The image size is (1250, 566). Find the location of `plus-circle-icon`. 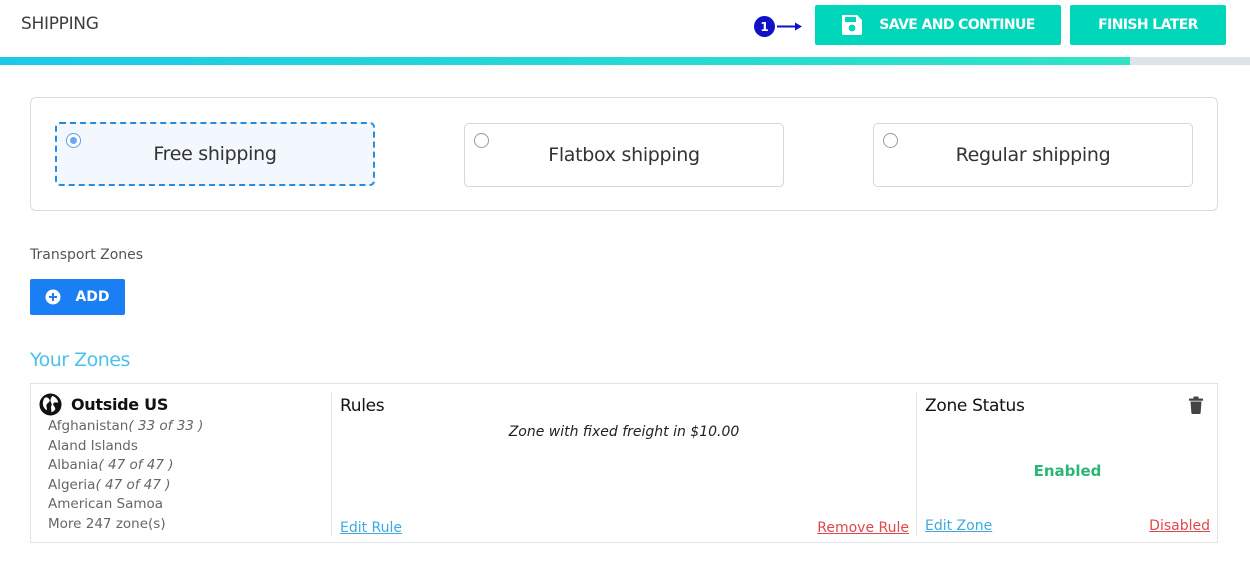

plus-circle-icon is located at coordinates (53, 297).